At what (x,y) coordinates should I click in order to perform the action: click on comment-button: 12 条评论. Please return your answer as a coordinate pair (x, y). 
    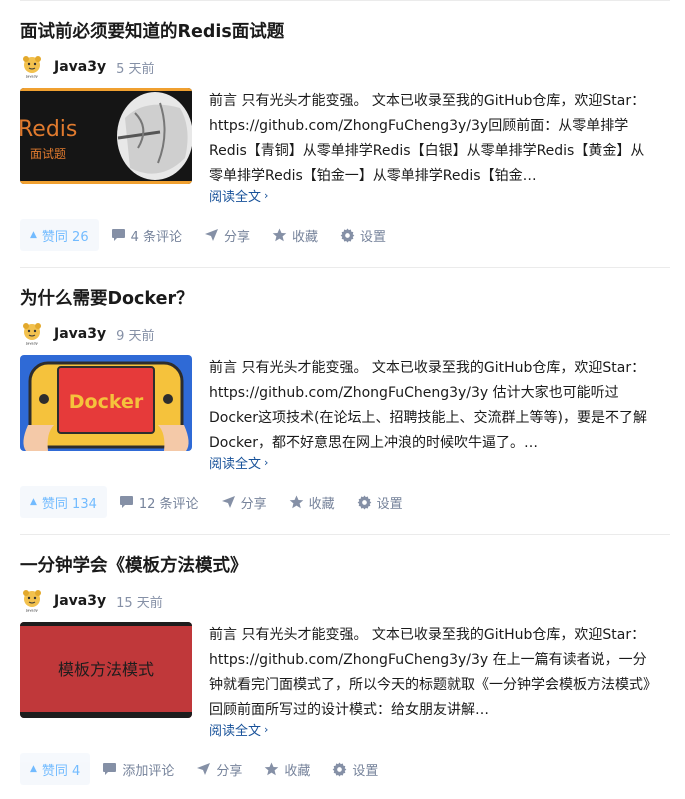
    Looking at the image, I should click on (159, 502).